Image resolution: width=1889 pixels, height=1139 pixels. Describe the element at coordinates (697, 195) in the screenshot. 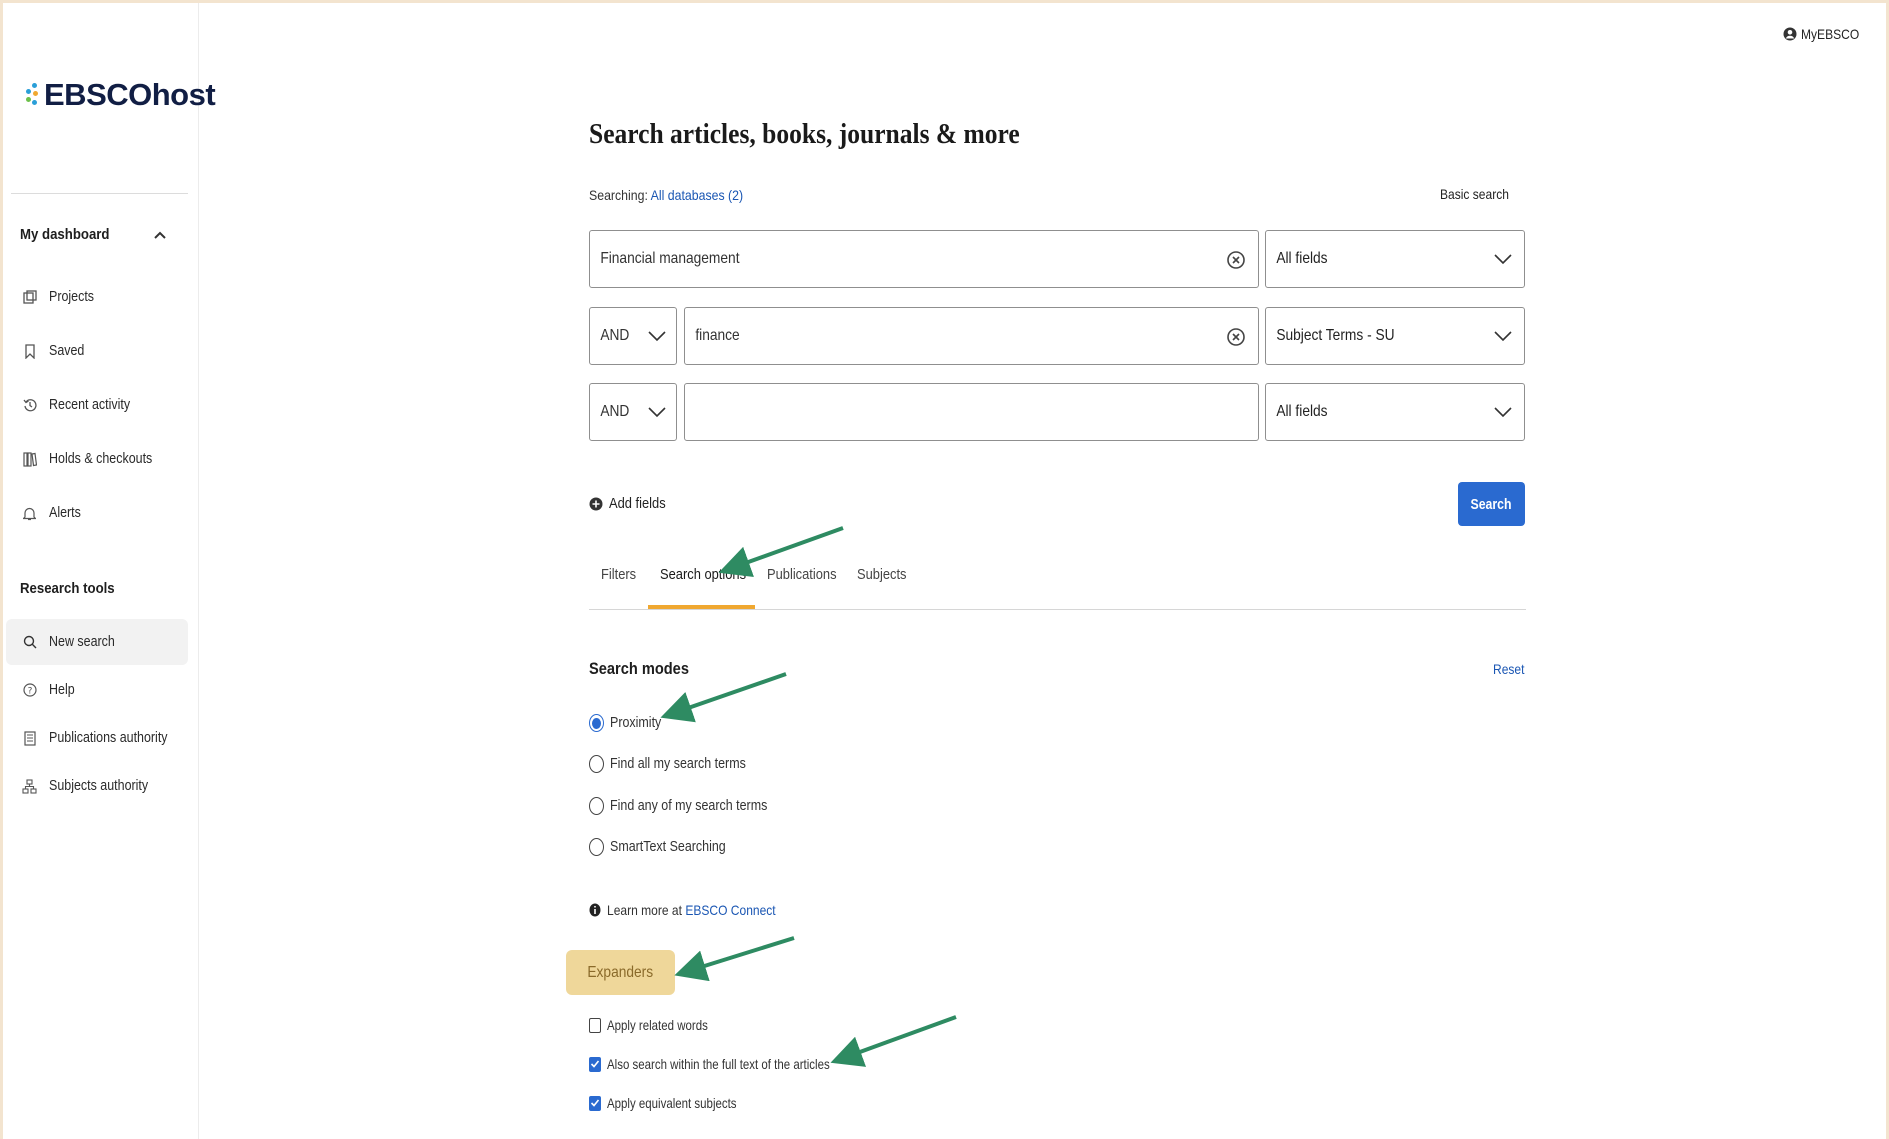

I see `all-databases-link: All databases (2)` at that location.